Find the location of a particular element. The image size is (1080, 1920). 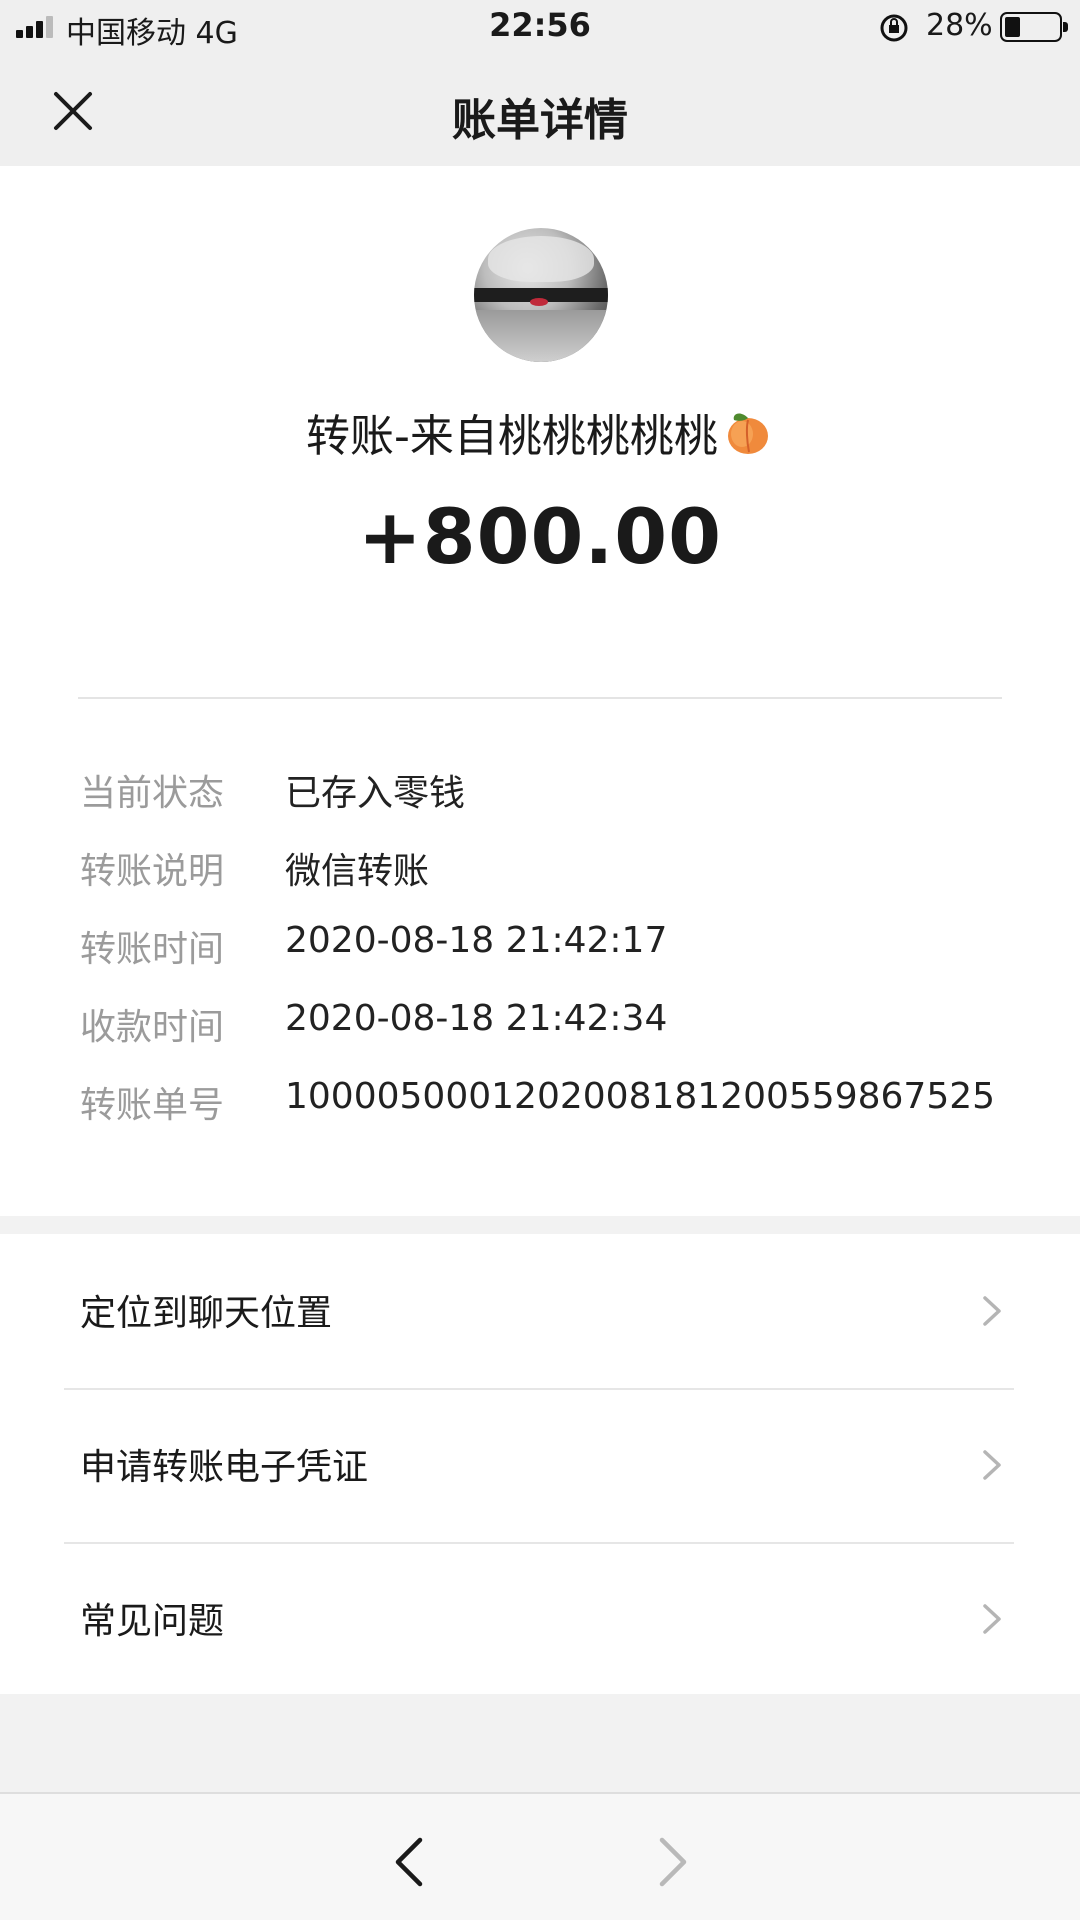

bottom-toolbar is located at coordinates (540, 1857).